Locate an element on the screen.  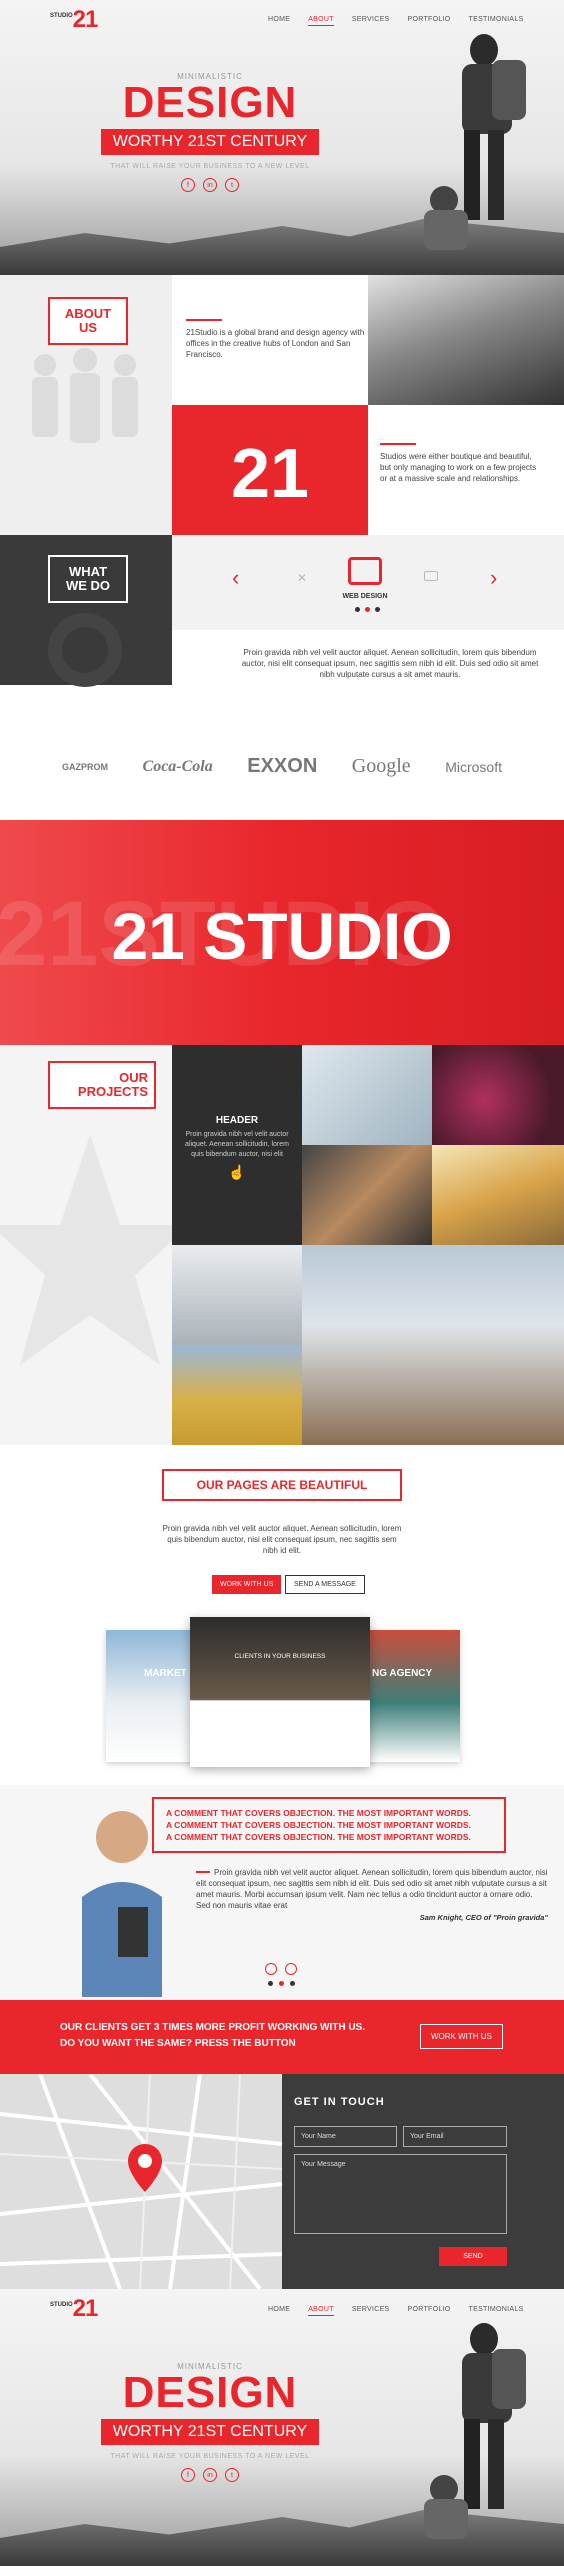
projects-label: OUR PROJECTS is located at coordinates (102, 1085).